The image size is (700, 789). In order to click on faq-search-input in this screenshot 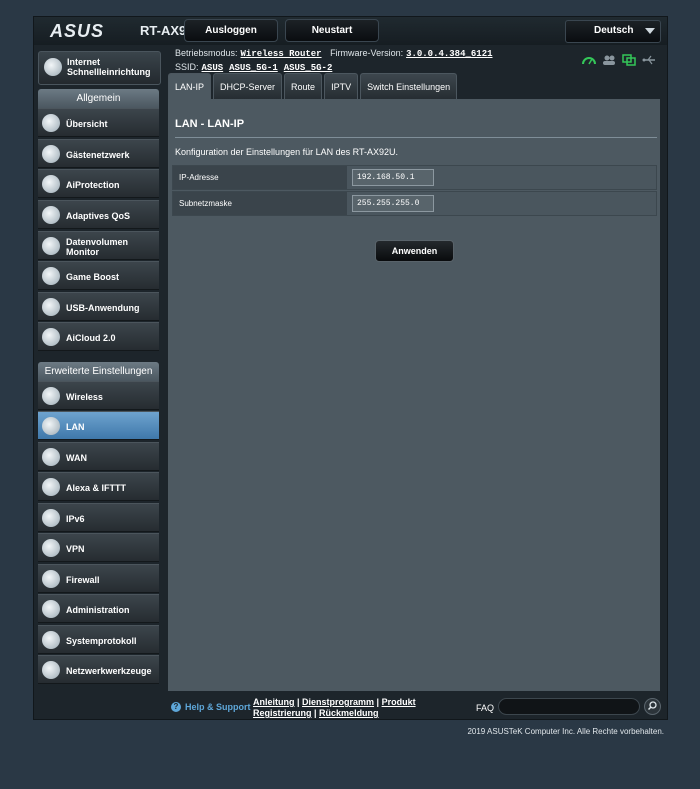, I will do `click(569, 706)`.